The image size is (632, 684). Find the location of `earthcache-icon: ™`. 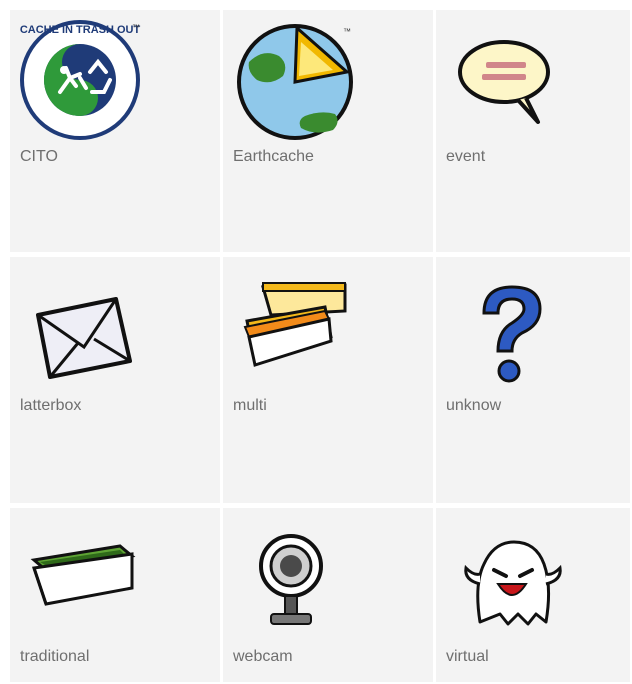

earthcache-icon: ™ is located at coordinates (296, 81).